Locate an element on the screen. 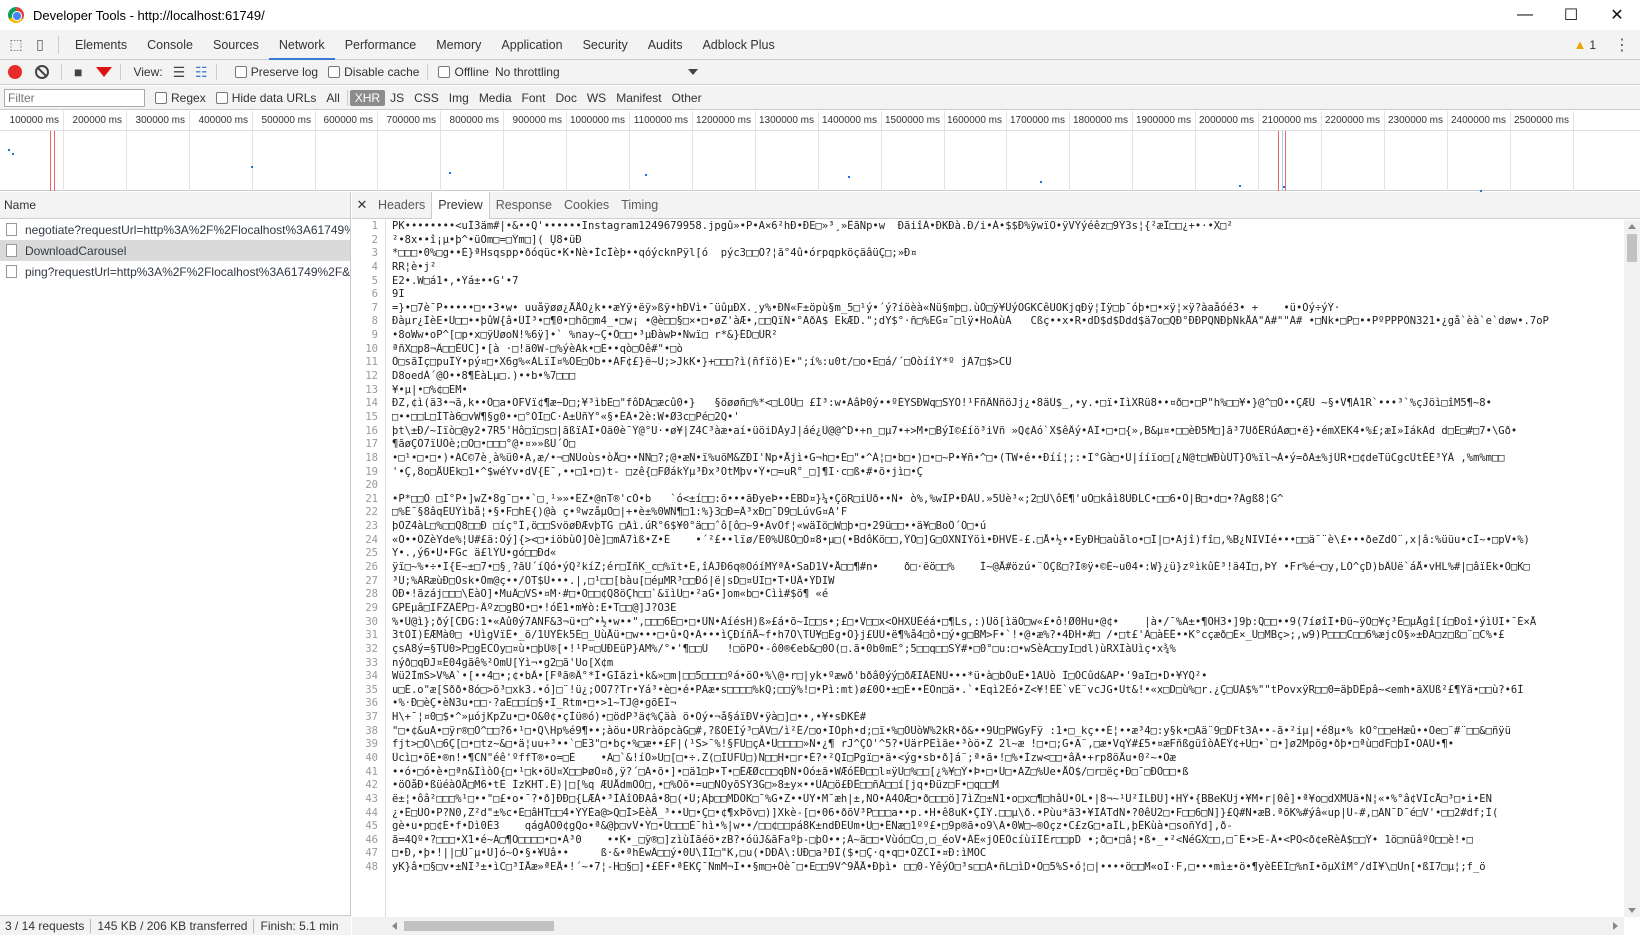 This screenshot has height=935, width=1640. tab-console: Console is located at coordinates (170, 45).